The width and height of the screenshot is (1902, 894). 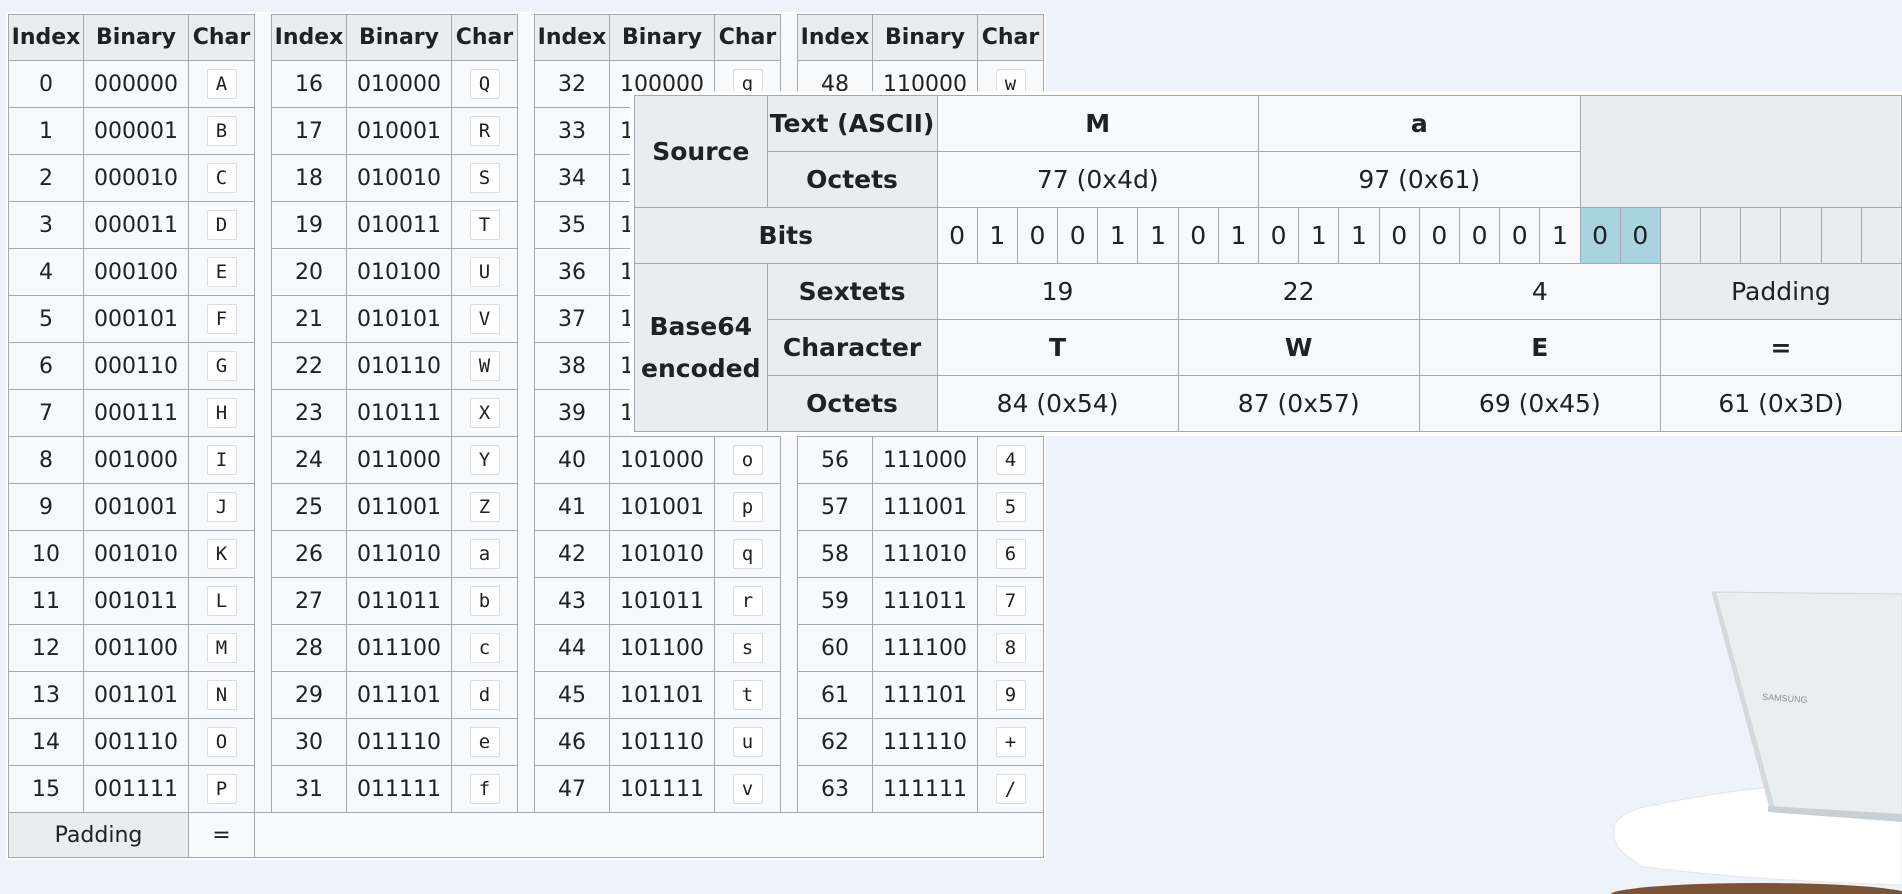 I want to click on char-cell: L, so click(x=221, y=601).